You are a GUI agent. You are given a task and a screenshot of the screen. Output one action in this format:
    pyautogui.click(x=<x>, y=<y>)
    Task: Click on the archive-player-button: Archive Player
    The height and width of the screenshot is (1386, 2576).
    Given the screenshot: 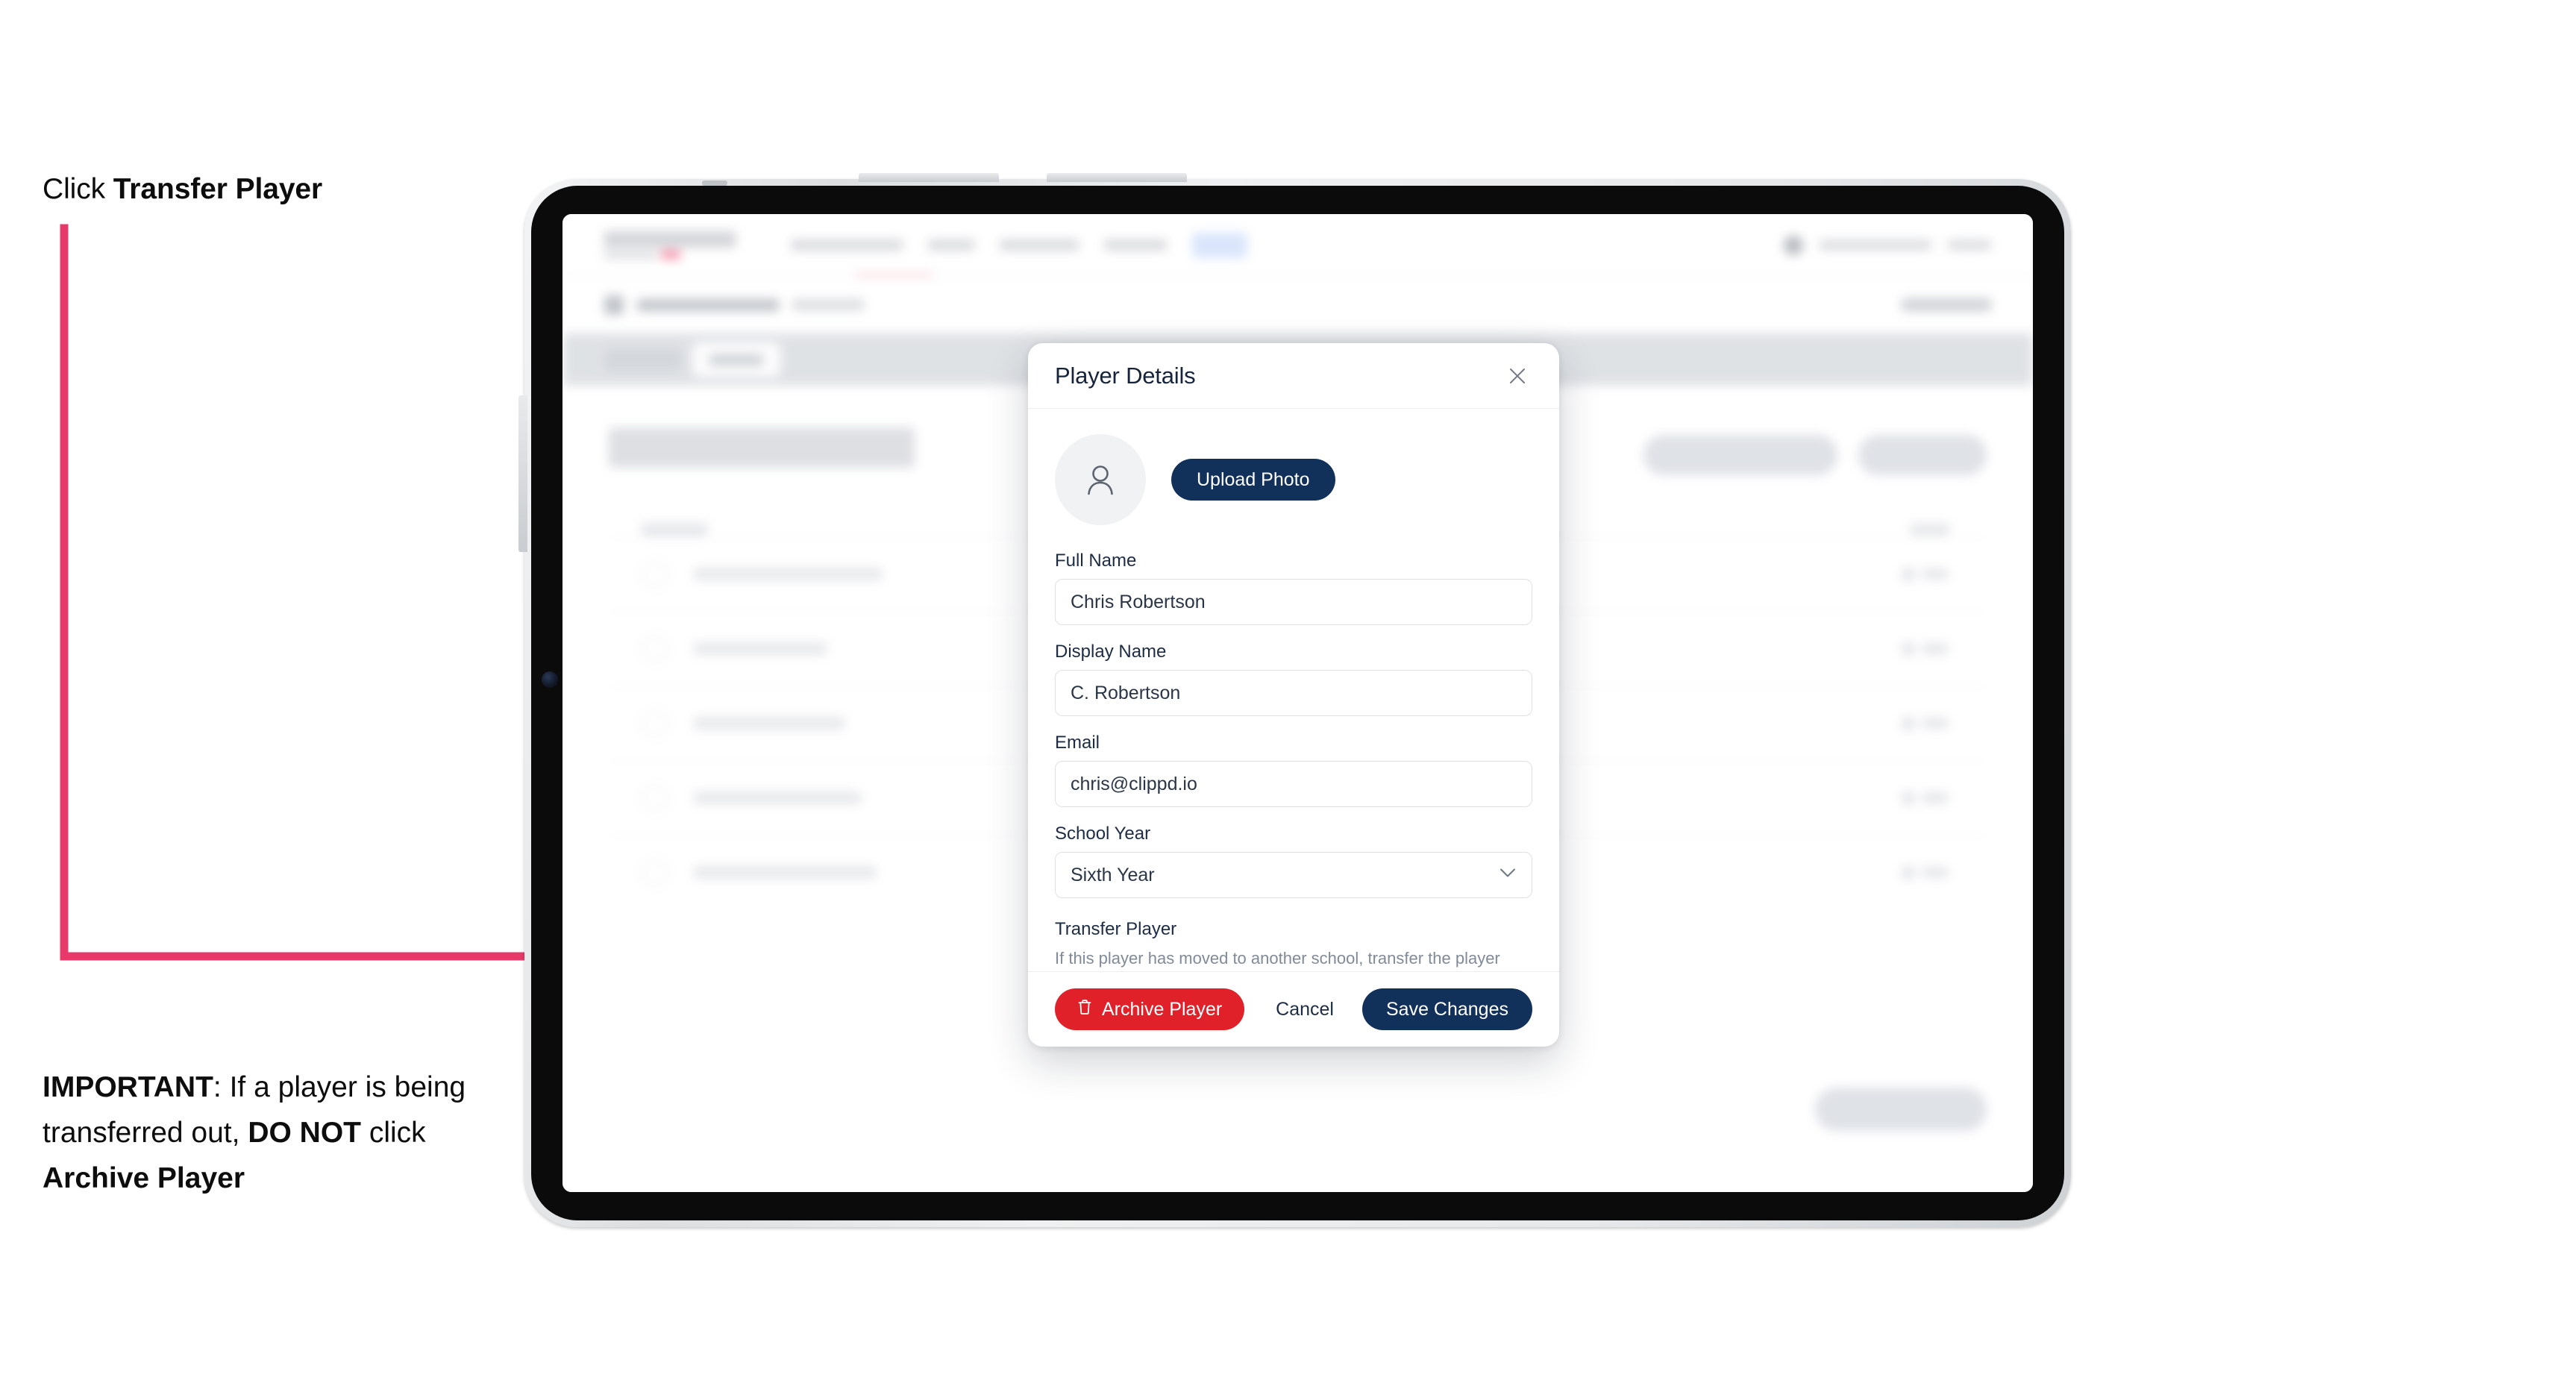 What is the action you would take?
    pyautogui.click(x=1150, y=1009)
    